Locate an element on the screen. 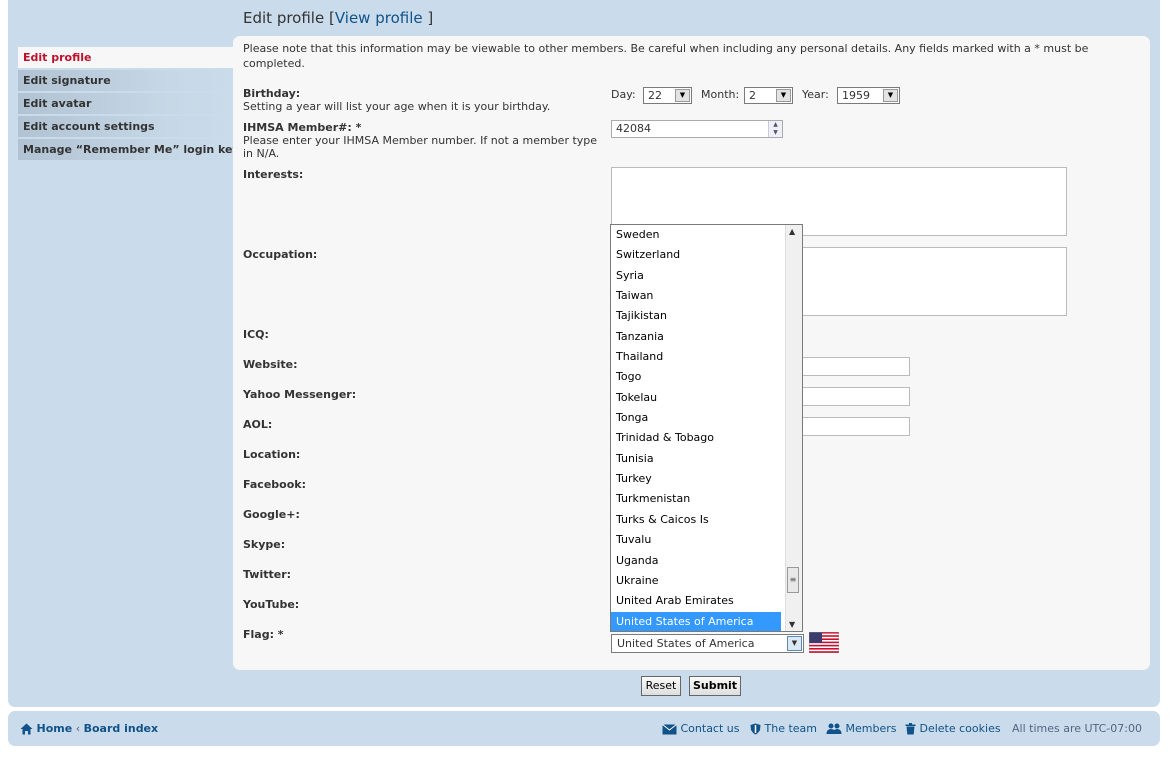  flag-select: United States of America ▼ is located at coordinates (707, 643).